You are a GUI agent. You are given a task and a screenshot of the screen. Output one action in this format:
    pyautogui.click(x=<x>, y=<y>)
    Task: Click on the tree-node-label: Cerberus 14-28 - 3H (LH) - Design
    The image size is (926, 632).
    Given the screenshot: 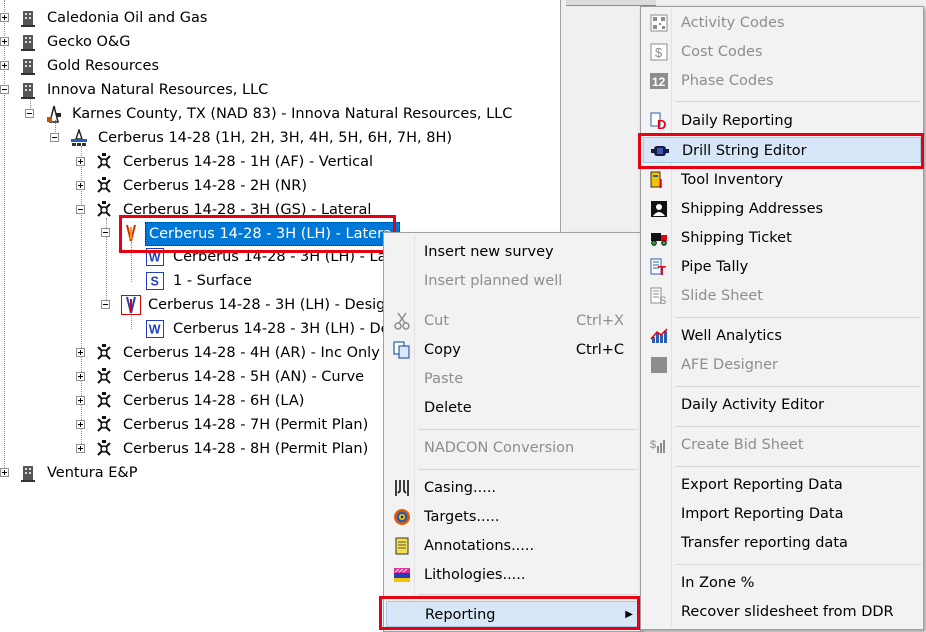 What is the action you would take?
    pyautogui.click(x=271, y=305)
    